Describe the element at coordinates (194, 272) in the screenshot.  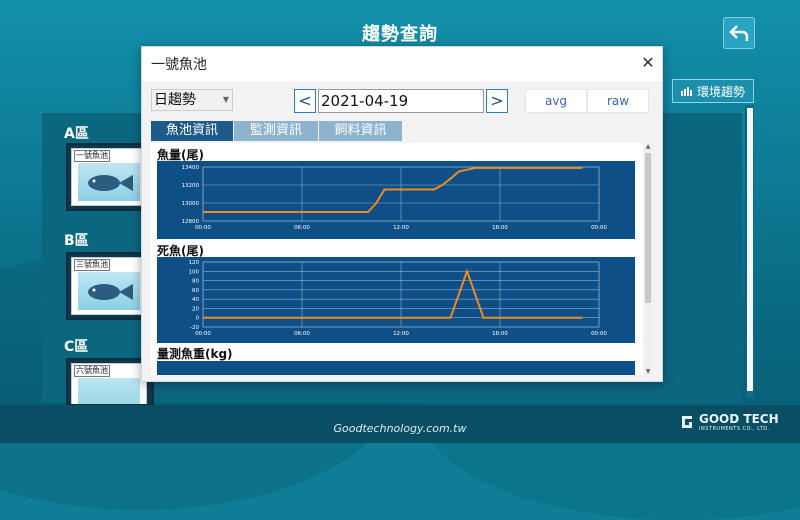
I see `y-tick-label: 100` at that location.